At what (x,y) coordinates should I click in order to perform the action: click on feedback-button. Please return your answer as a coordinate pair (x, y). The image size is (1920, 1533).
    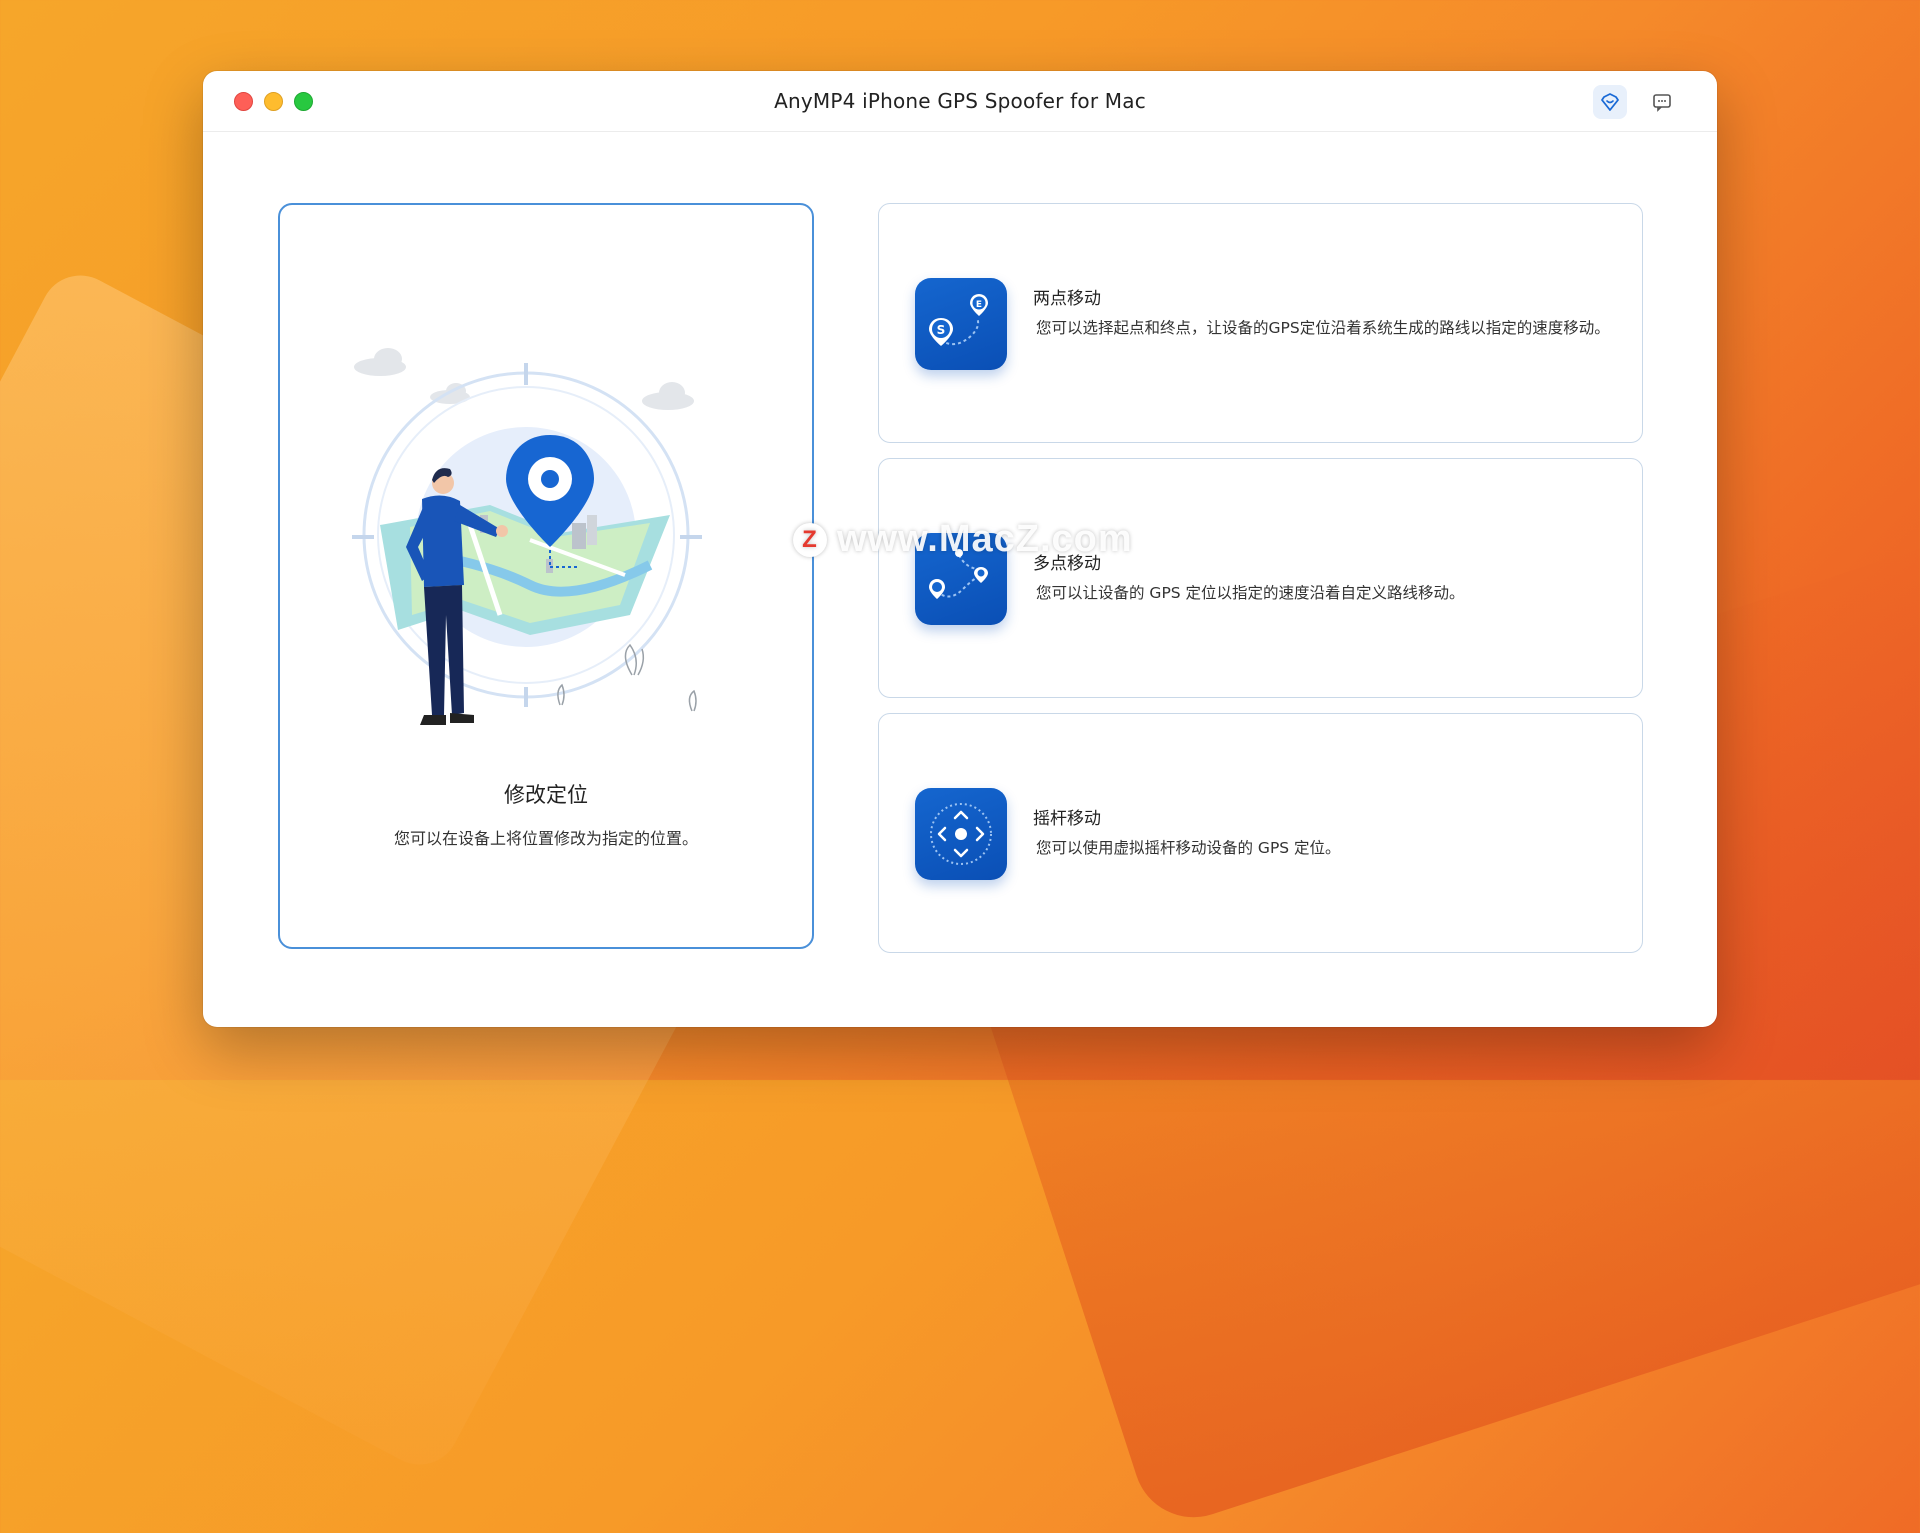
    Looking at the image, I should click on (1662, 102).